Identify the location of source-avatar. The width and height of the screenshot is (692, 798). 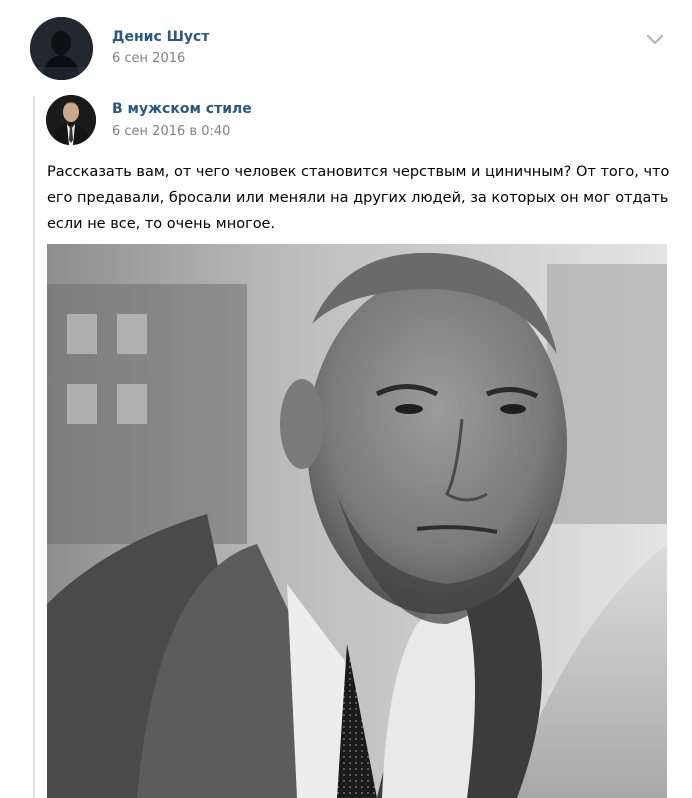
(71, 120).